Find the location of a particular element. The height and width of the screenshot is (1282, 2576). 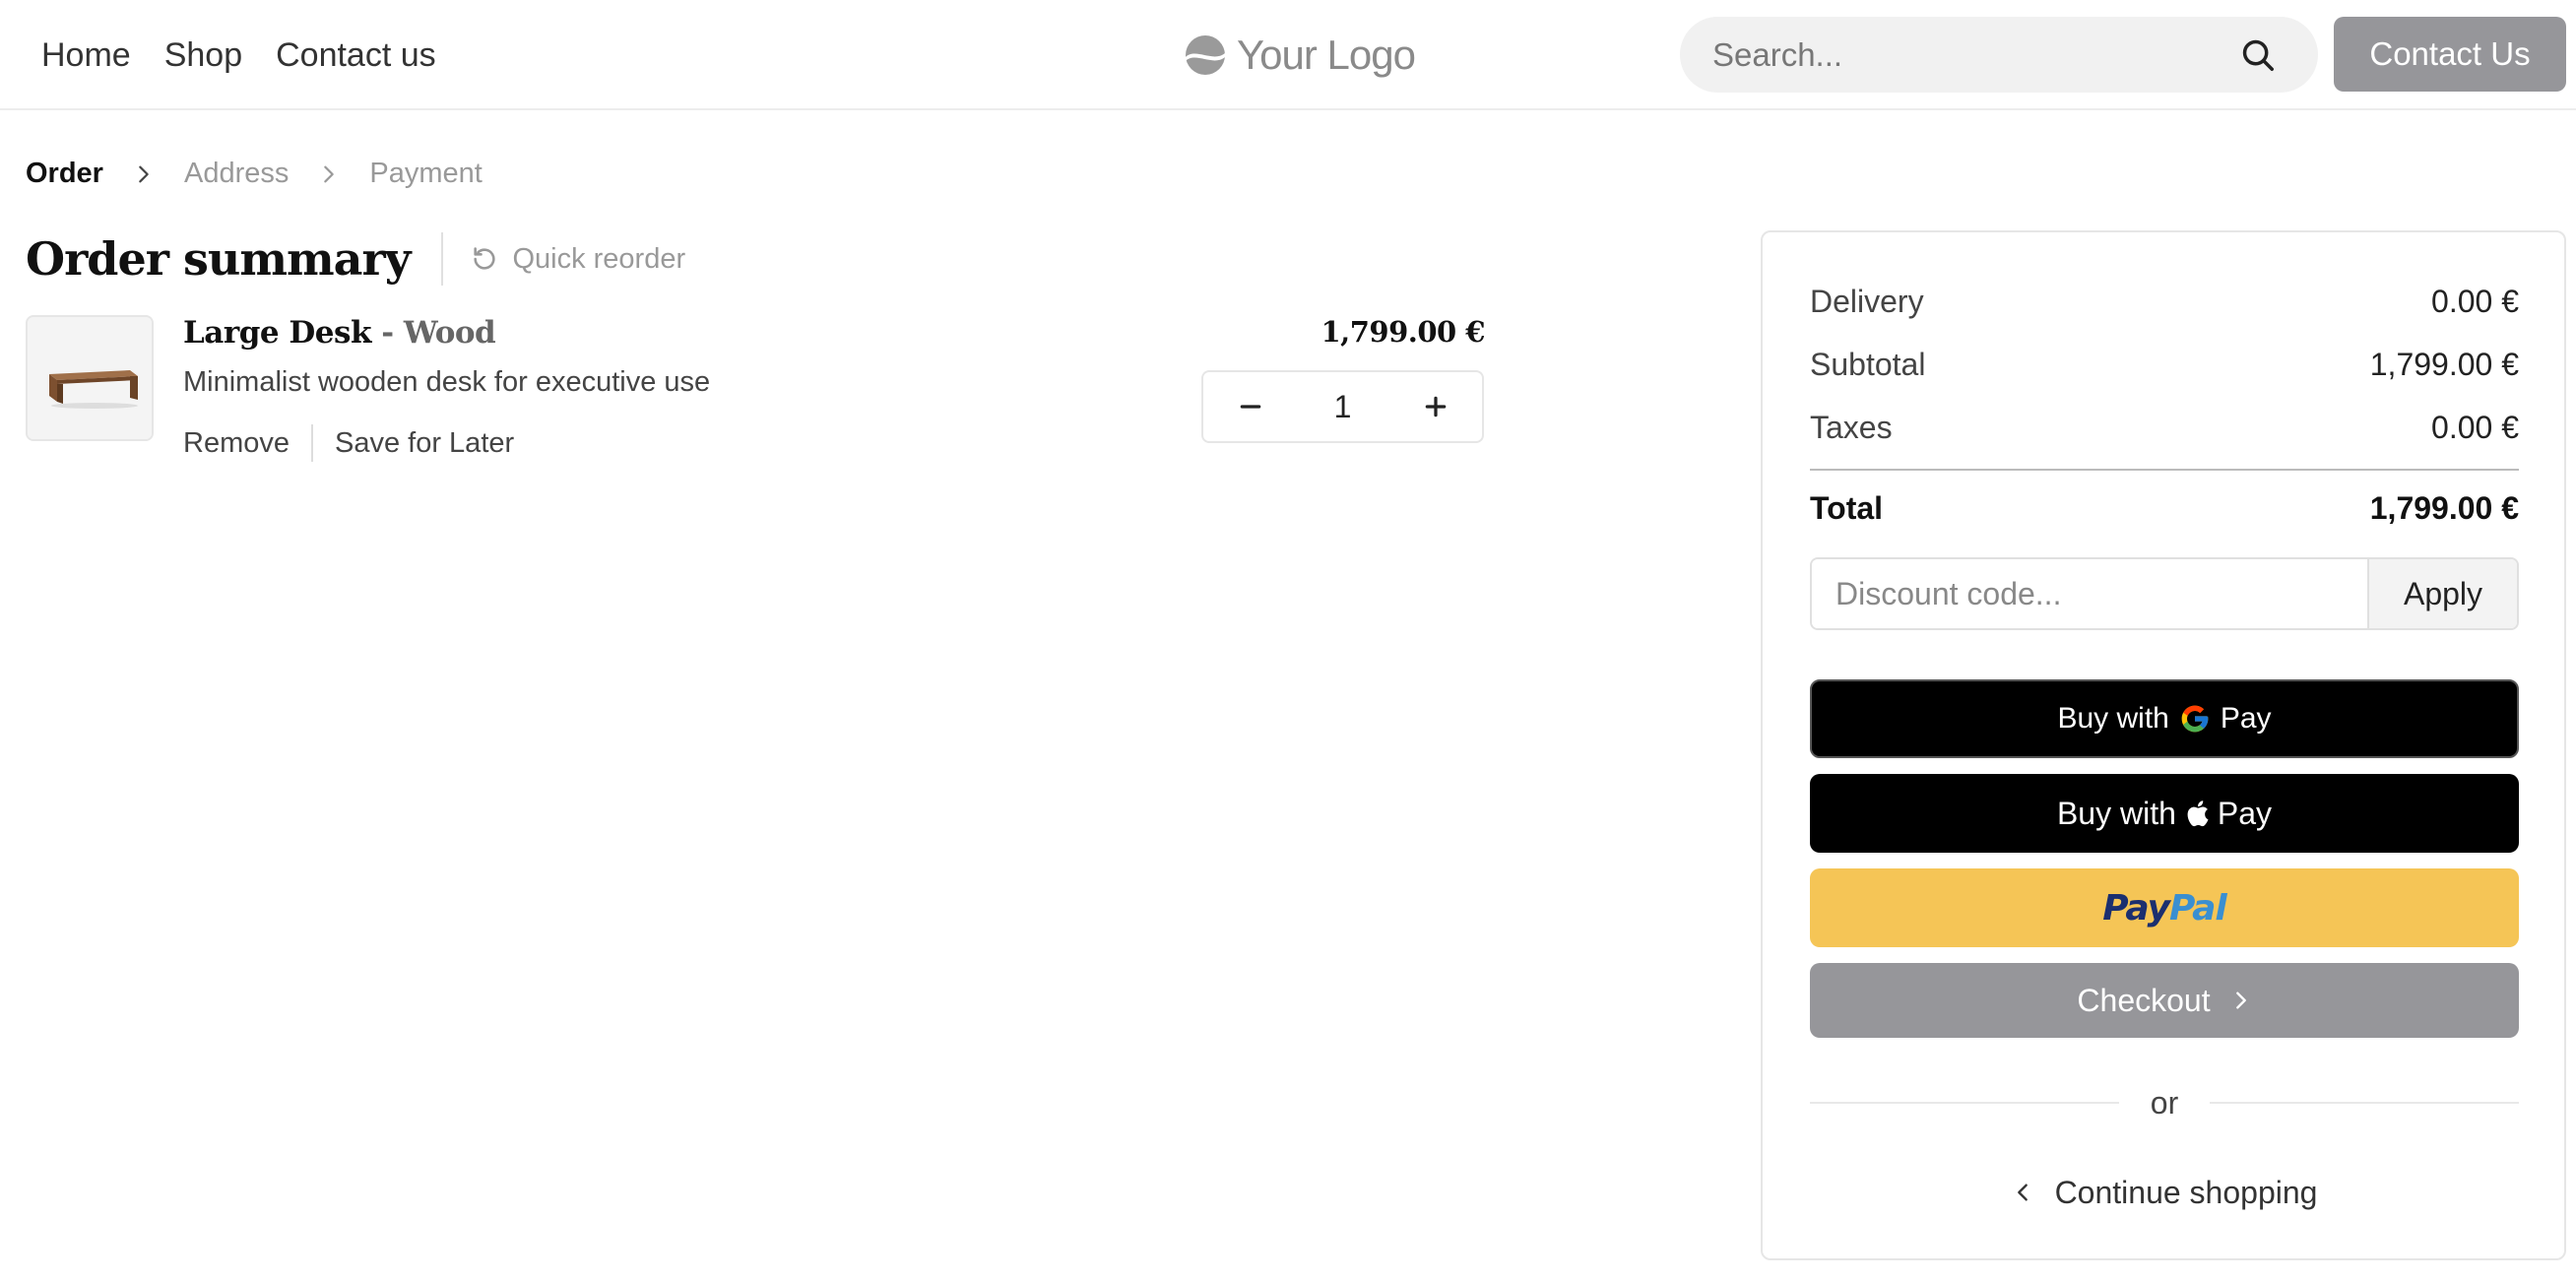

logo-icon is located at coordinates (1205, 55).